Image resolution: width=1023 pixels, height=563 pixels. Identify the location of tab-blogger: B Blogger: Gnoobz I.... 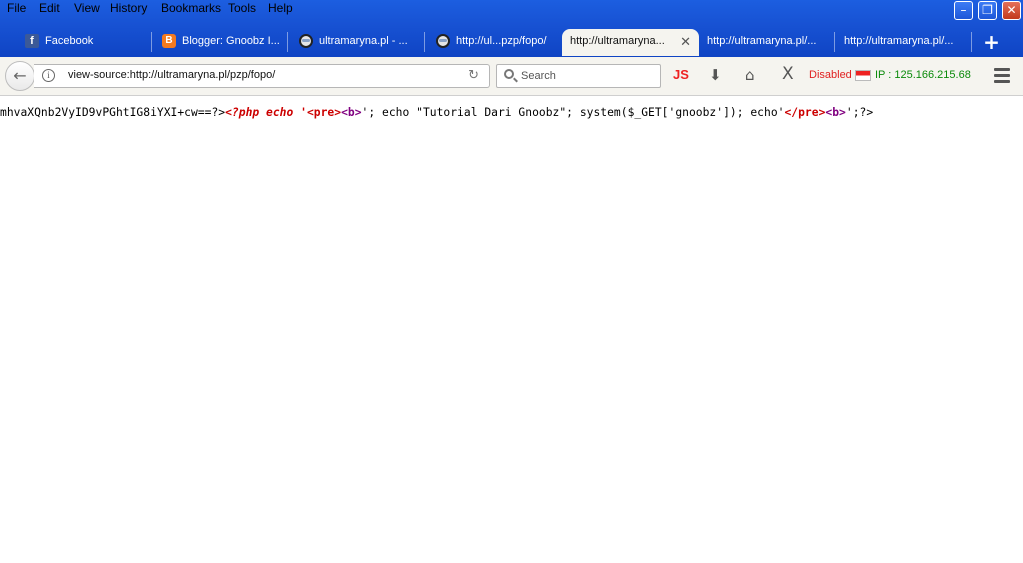
(220, 42).